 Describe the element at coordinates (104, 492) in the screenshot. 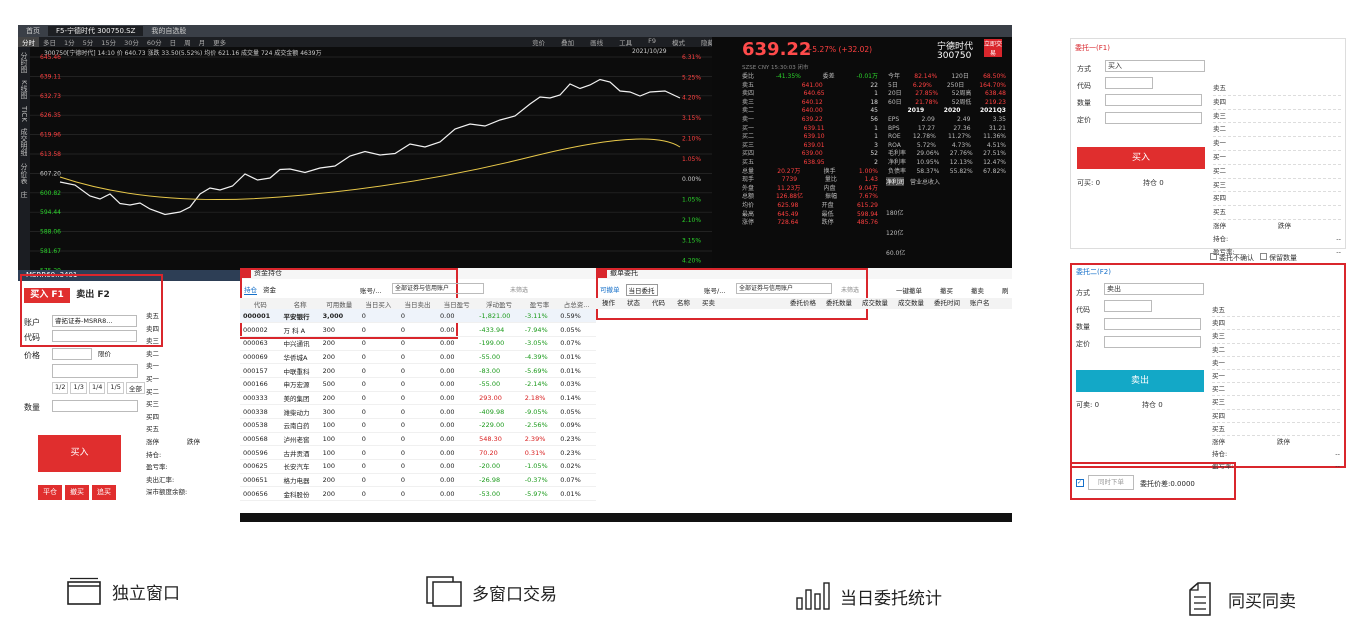

I see `quick-action-button: 追买` at that location.